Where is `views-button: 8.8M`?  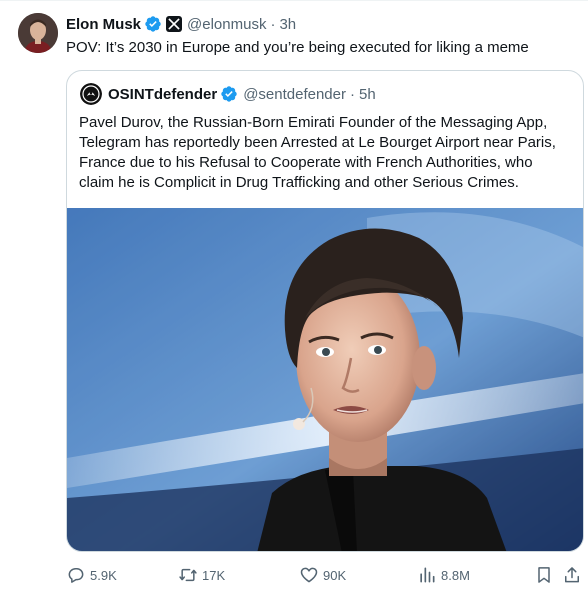 views-button: 8.8M is located at coordinates (443, 575).